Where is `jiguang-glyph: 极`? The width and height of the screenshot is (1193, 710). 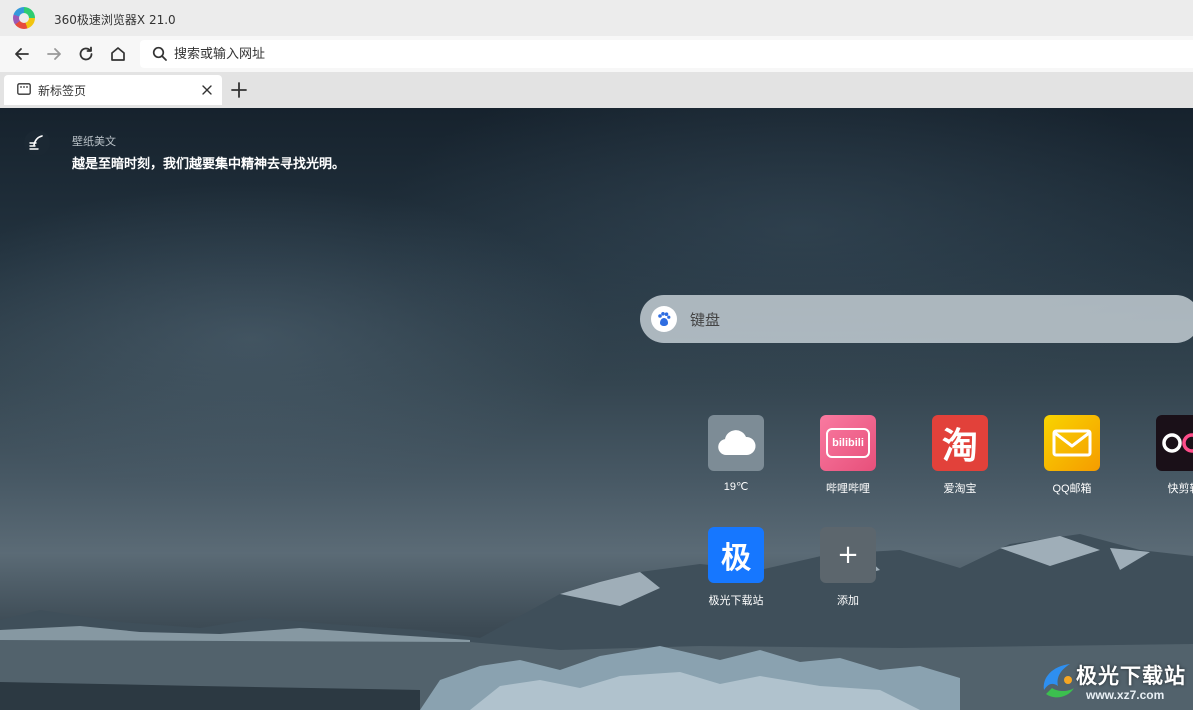
jiguang-glyph: 极 is located at coordinates (736, 558).